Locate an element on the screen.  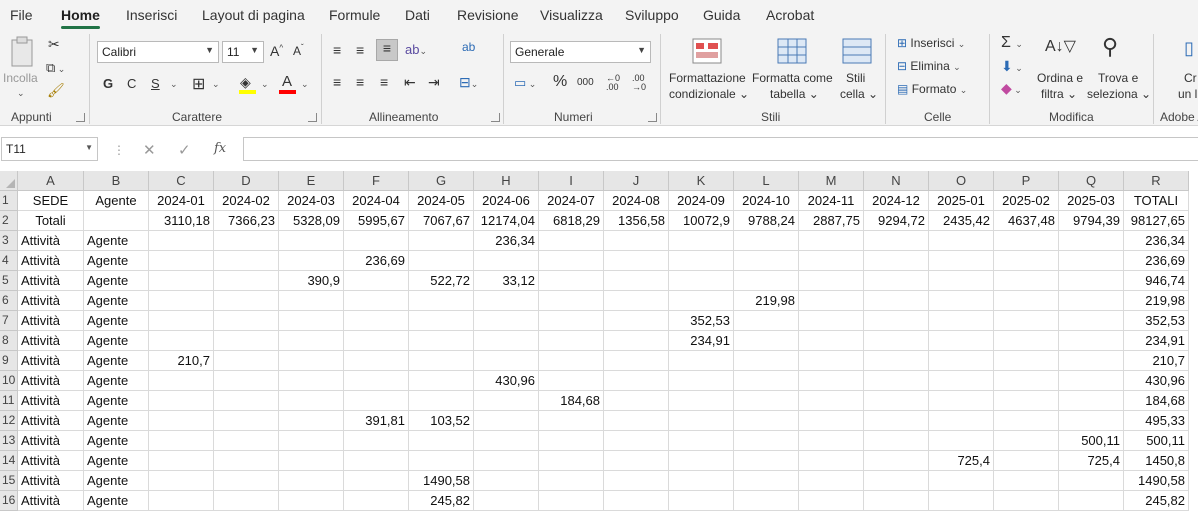
cell-d11 is located at coordinates (246, 401).